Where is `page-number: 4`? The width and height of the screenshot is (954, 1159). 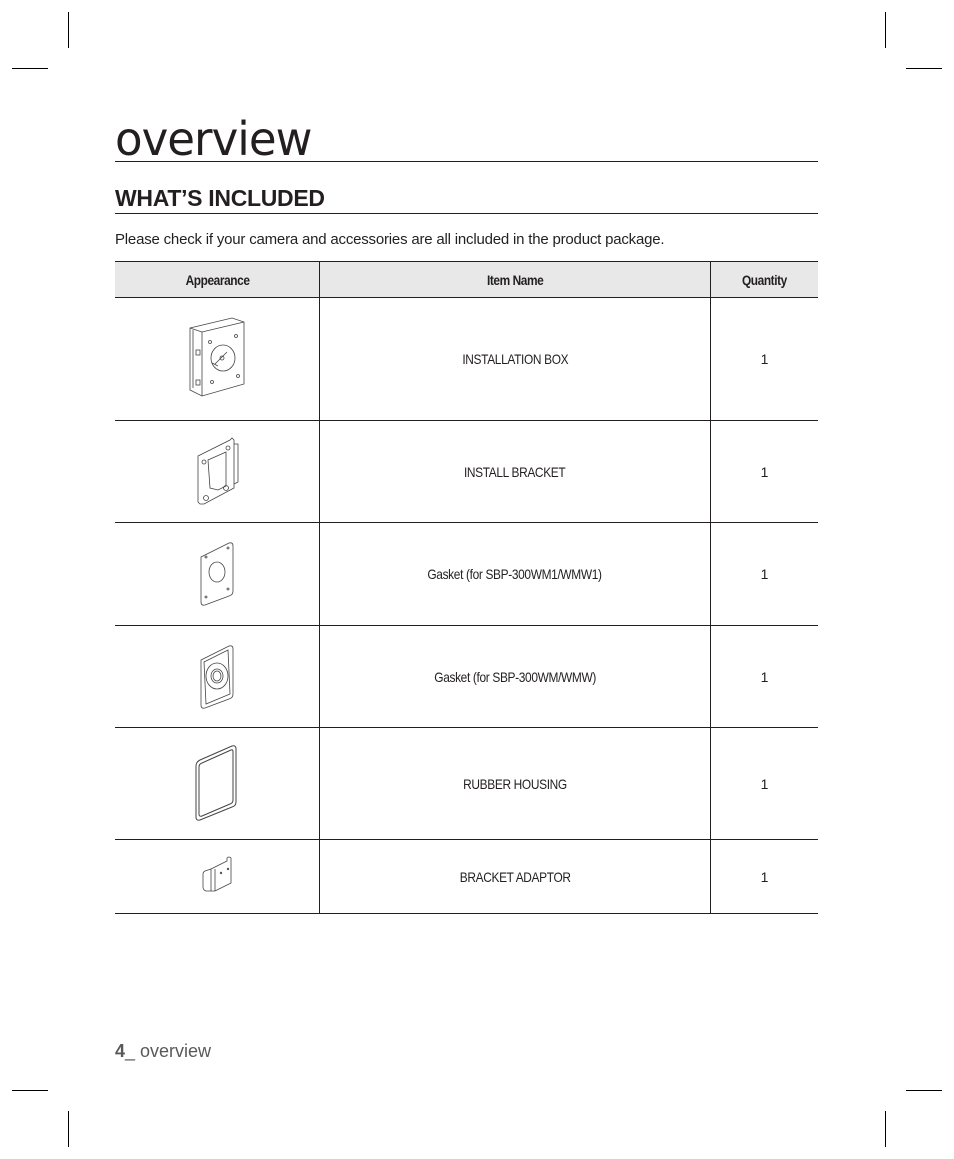
page-number: 4 is located at coordinates (120, 1051).